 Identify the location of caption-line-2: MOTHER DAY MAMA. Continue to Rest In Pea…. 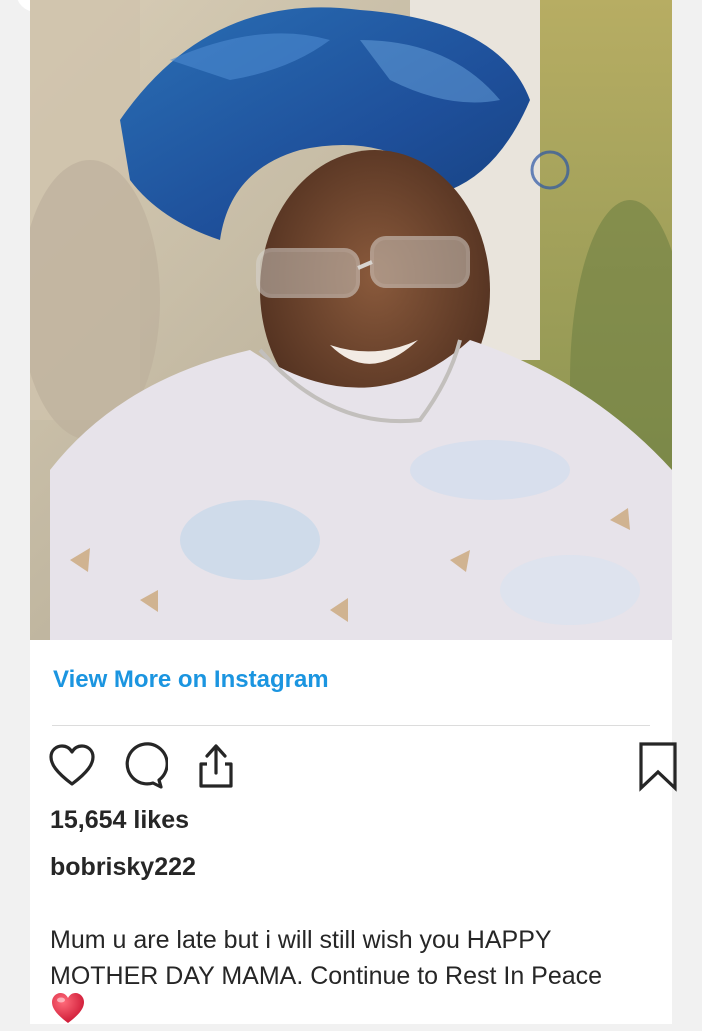
(326, 976).